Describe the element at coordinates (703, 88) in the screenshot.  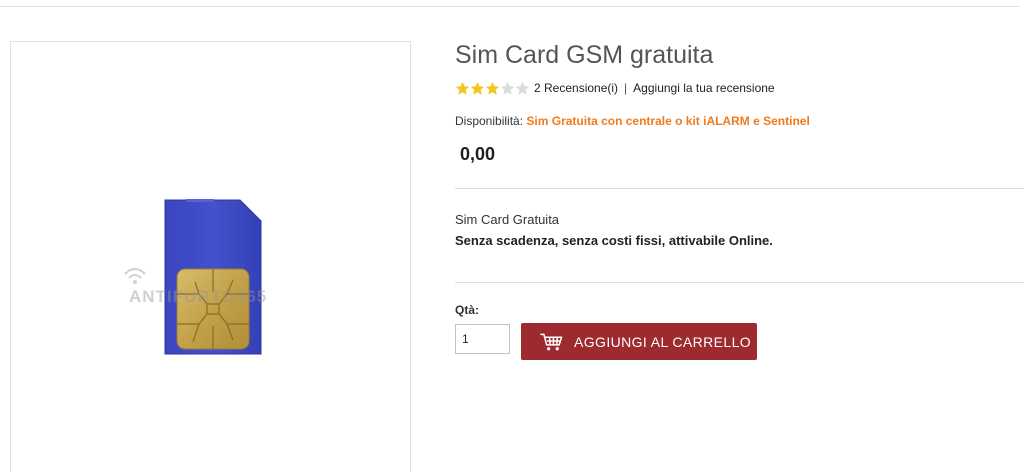
I see `add-review-link: Aggiungi la tua recensione` at that location.